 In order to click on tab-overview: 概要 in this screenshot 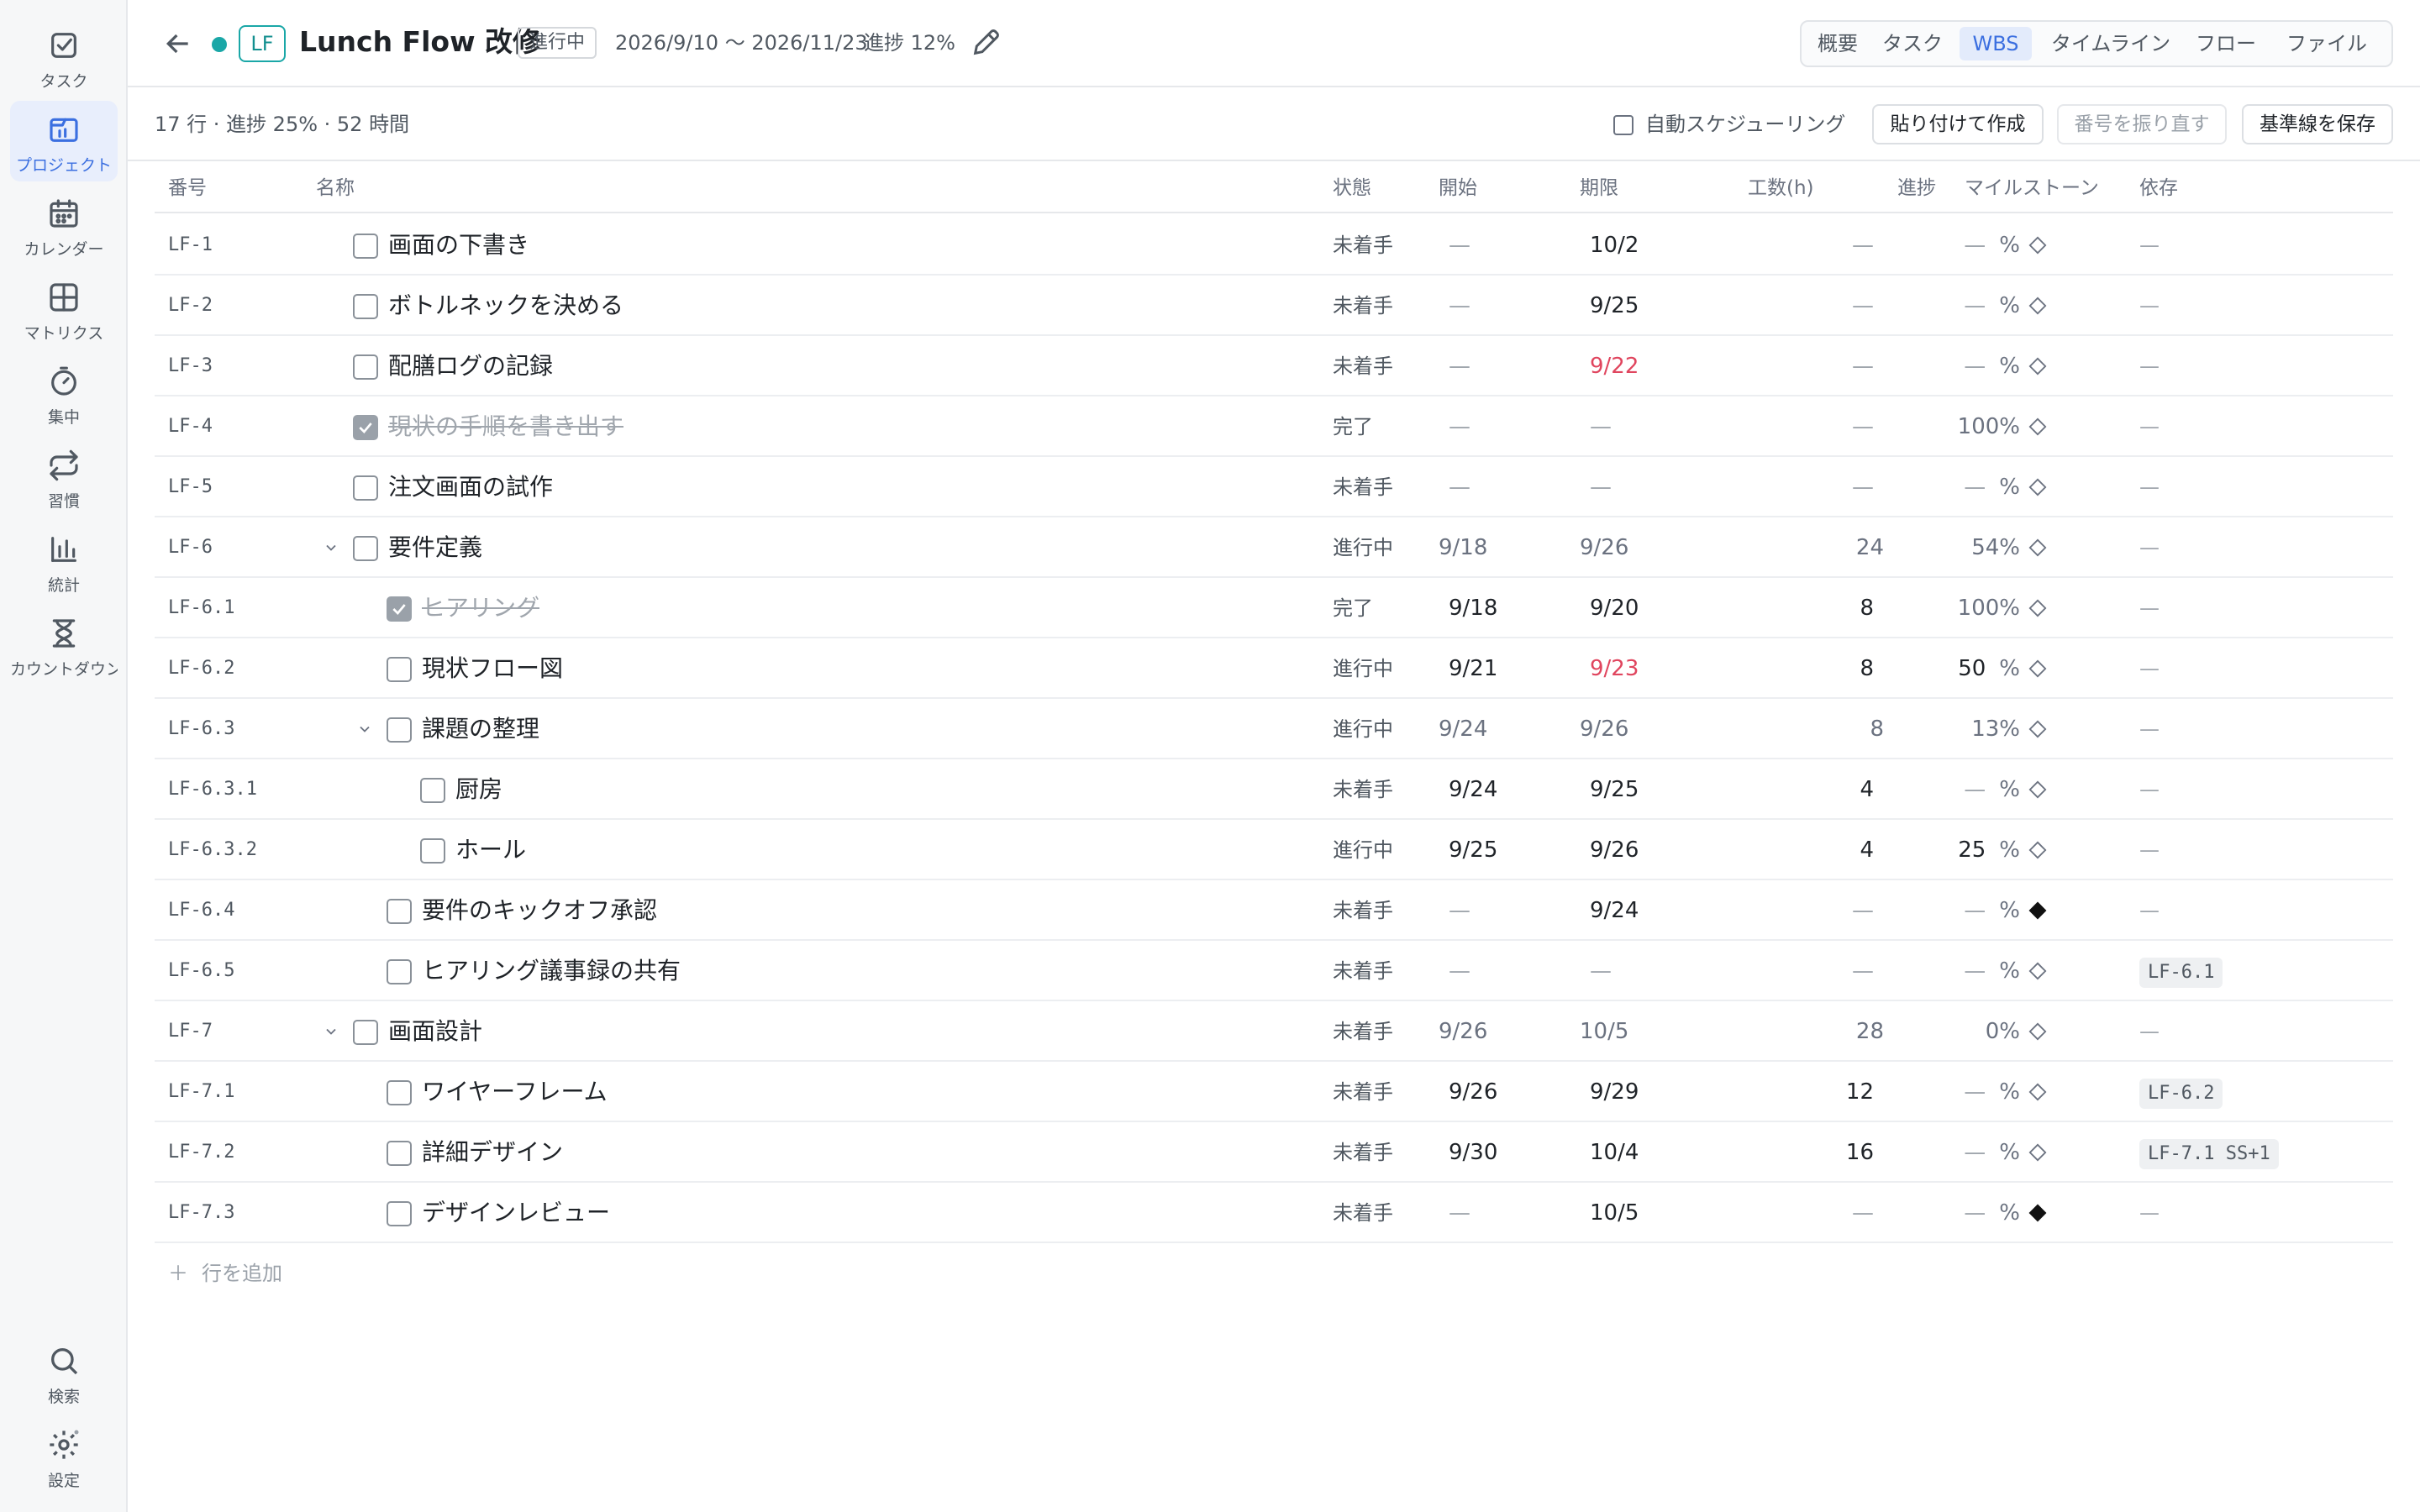, I will do `click(1838, 43)`.